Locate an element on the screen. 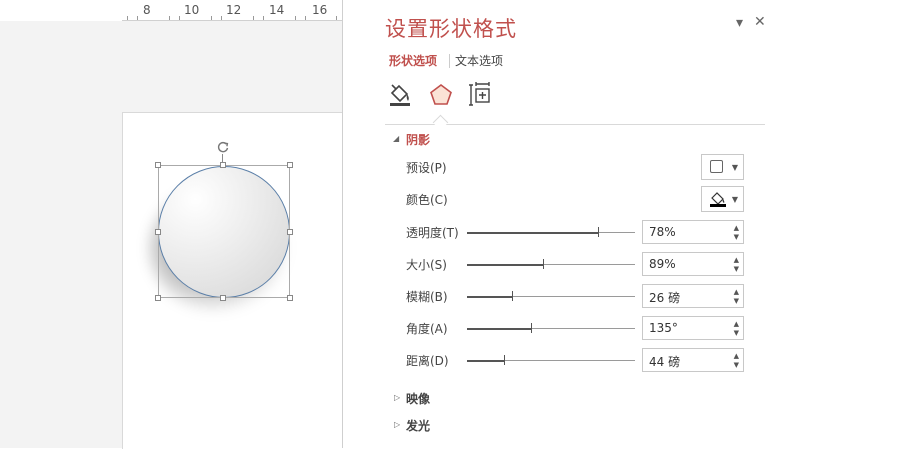  shadow-preset-dropdown: ▼ is located at coordinates (722, 167).